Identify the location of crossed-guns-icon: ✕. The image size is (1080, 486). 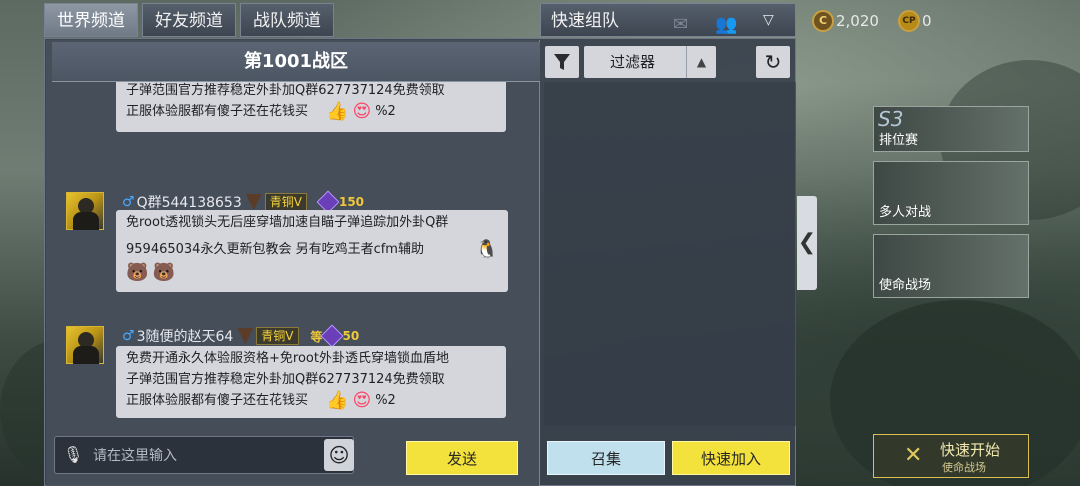
(913, 455).